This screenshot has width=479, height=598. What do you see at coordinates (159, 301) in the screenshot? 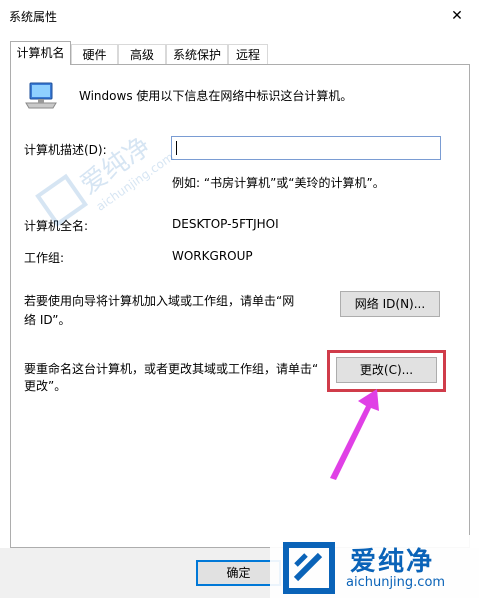
I see `network-id-text-line1: 若要使用向导将计算机加入域或工作组，请单击“网` at bounding box center [159, 301].